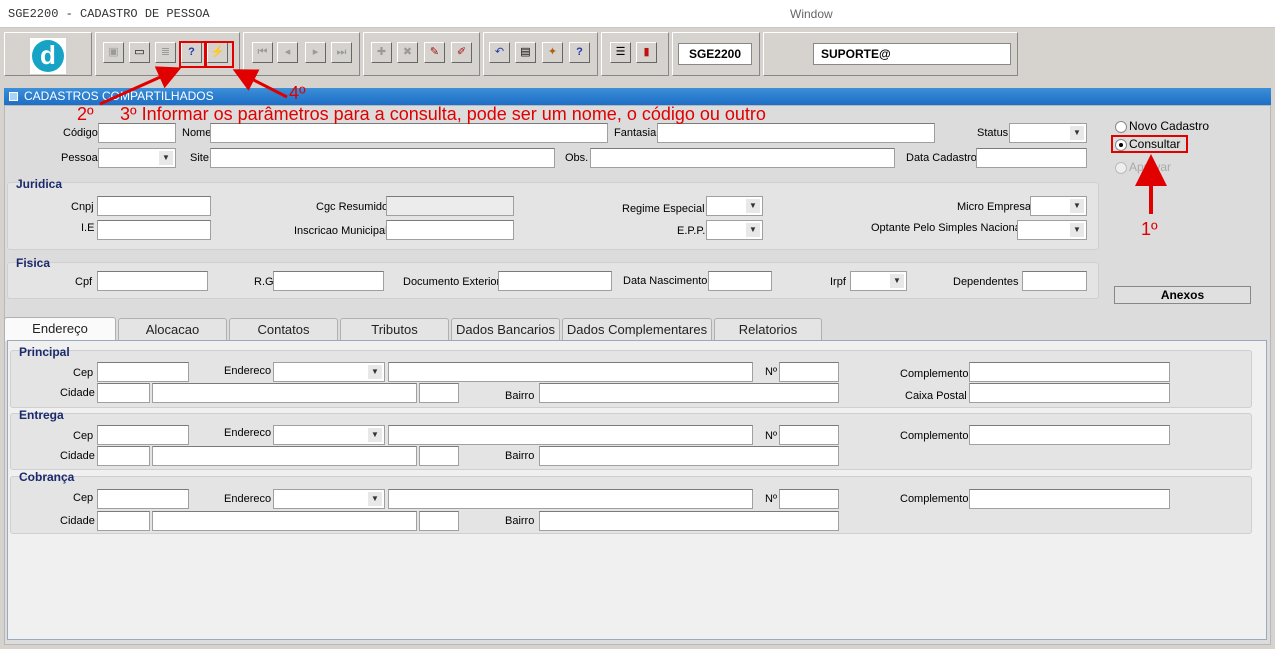 This screenshot has width=1275, height=649. I want to click on arrow-step2, so click(140, 86).